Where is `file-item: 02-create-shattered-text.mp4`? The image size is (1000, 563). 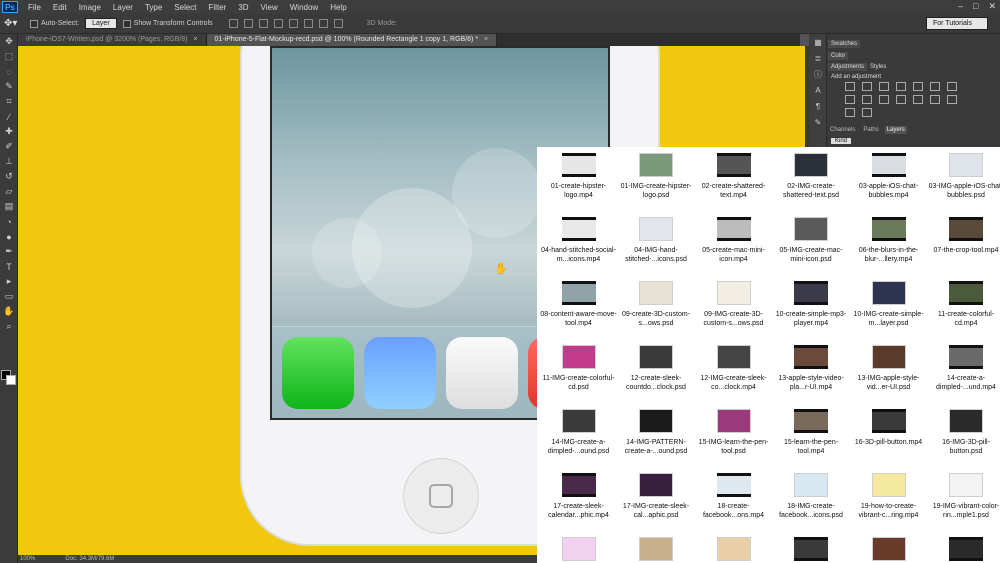 file-item: 02-create-shattered-text.mp4 is located at coordinates (733, 176).